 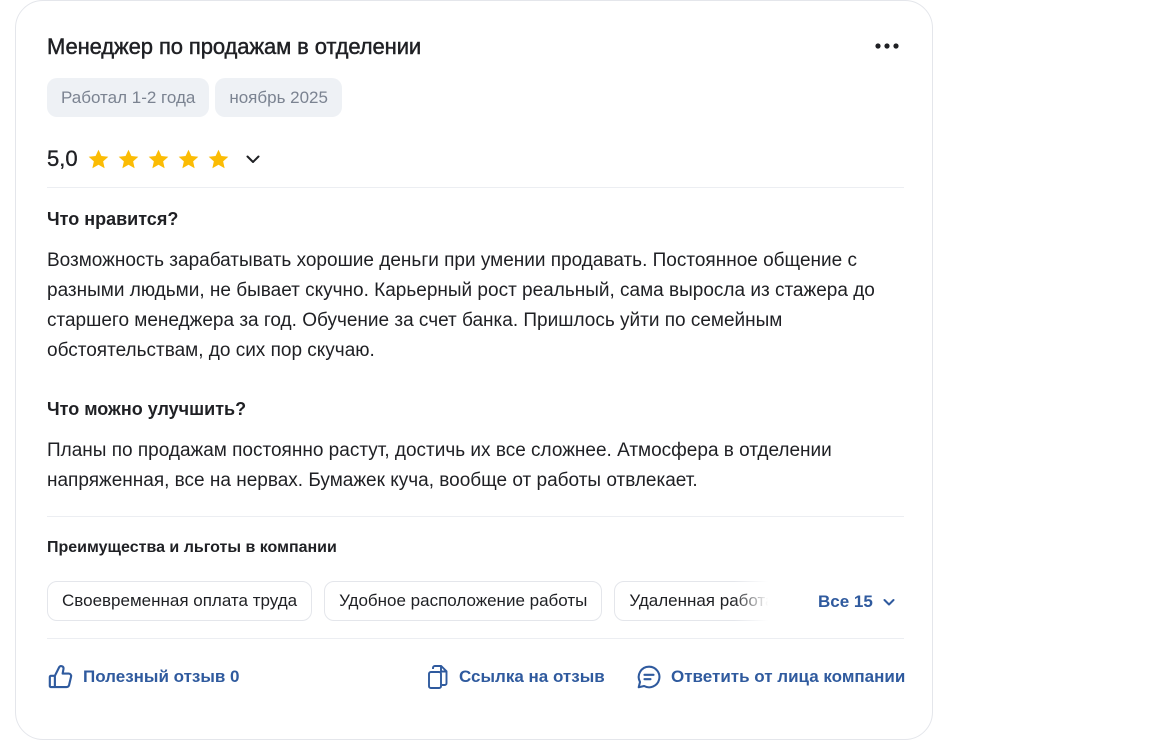 I want to click on tag-date: ноябрь 2025, so click(x=278, y=97).